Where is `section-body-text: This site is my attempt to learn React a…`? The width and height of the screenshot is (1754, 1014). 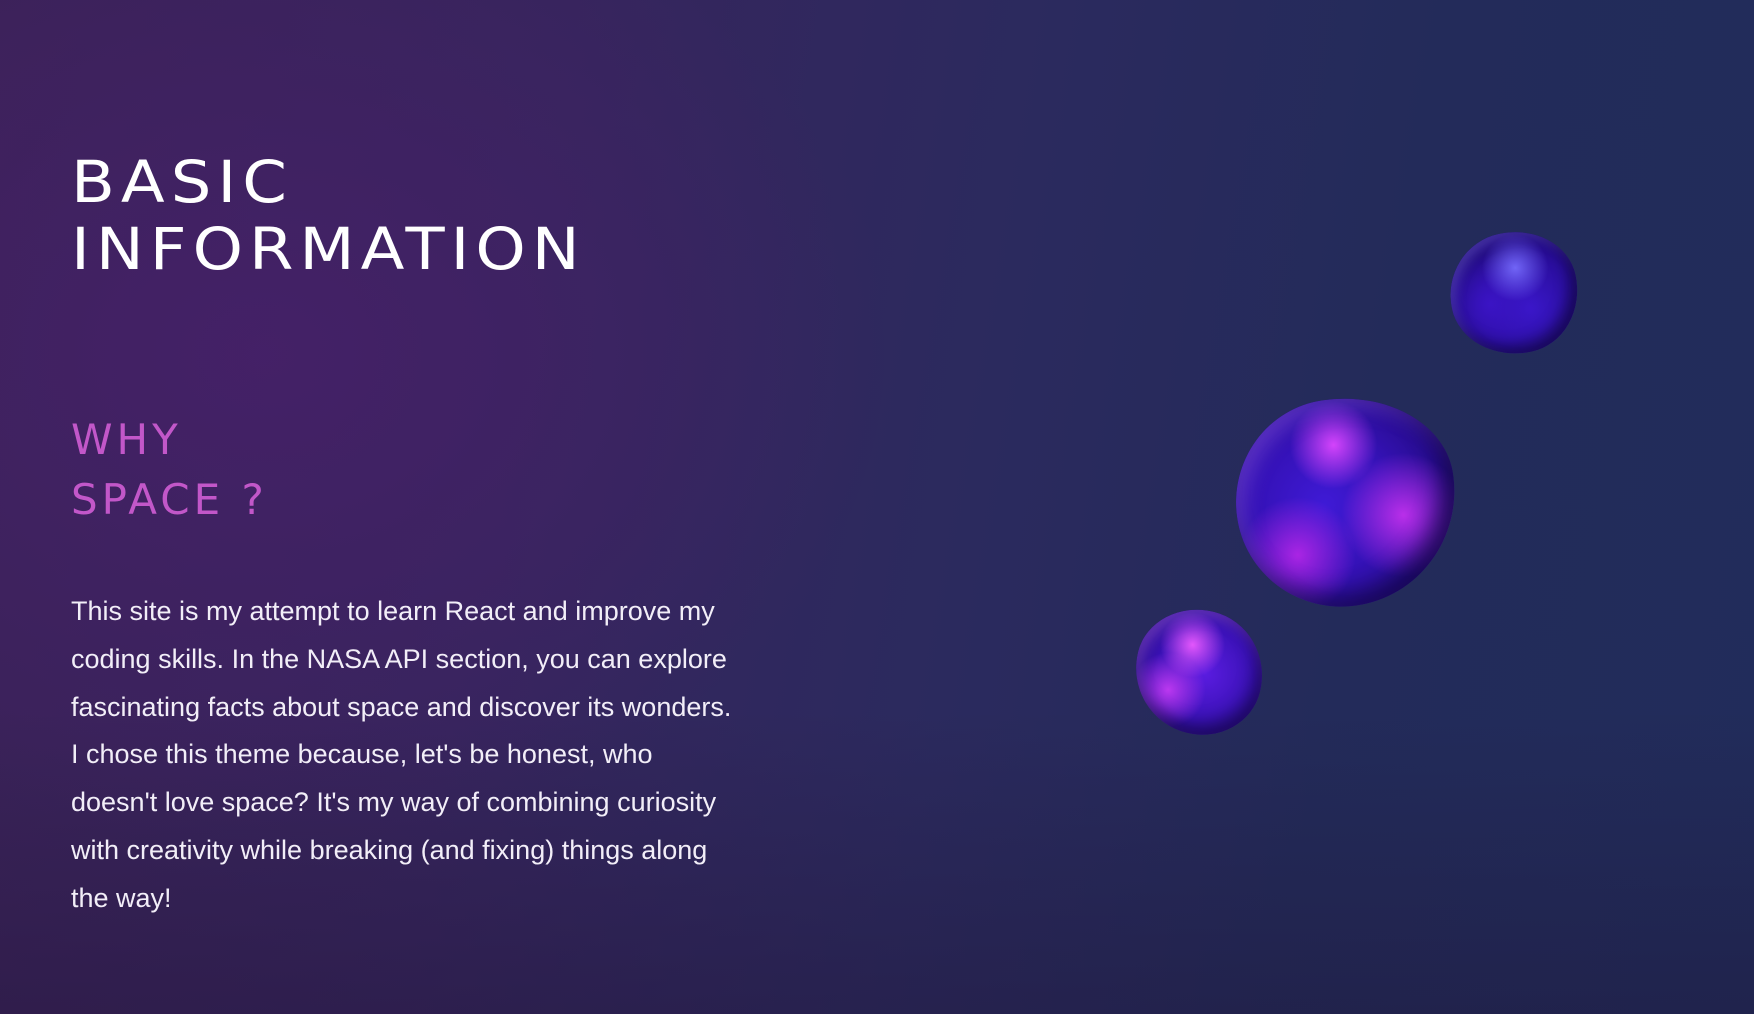
section-body-text: This site is my attempt to learn React a… is located at coordinates (401, 754).